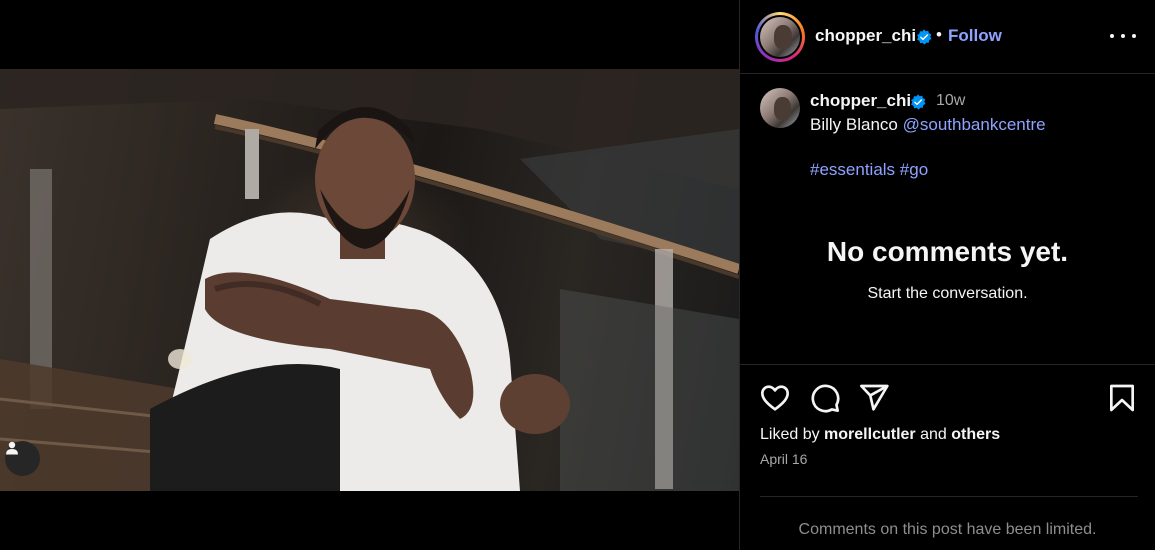  Describe the element at coordinates (22, 458) in the screenshot. I see `user-tag-button` at that location.